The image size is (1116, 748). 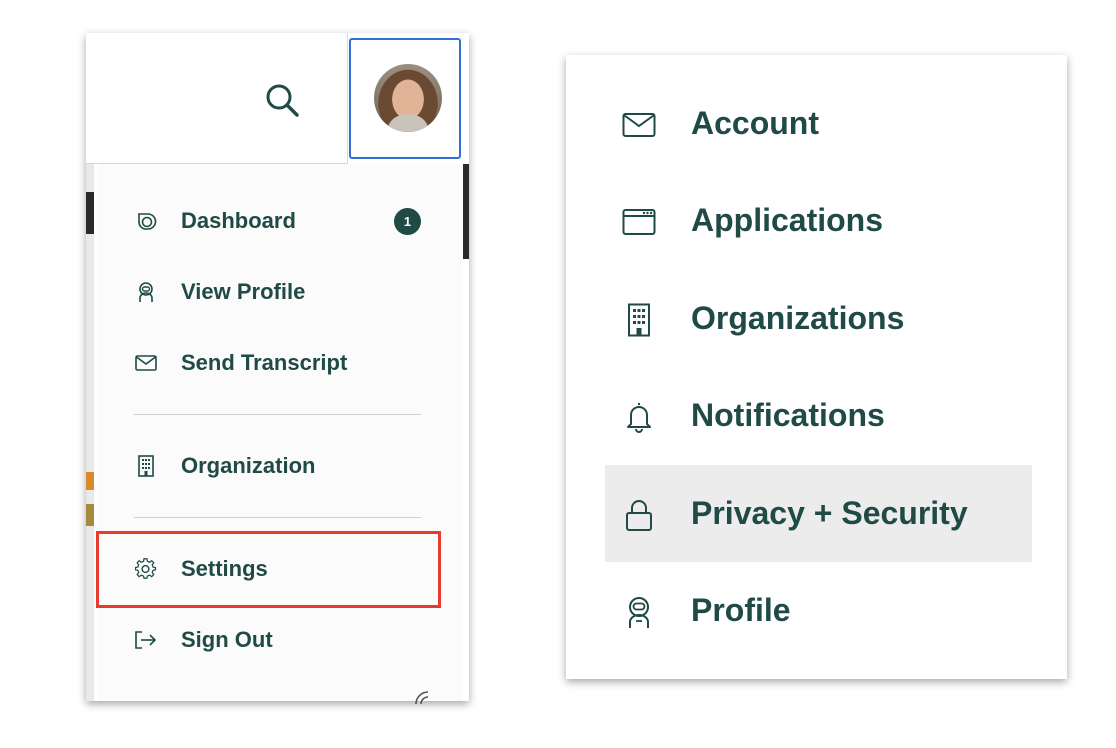 I want to click on menu-item-label: Organization, so click(x=248, y=465).